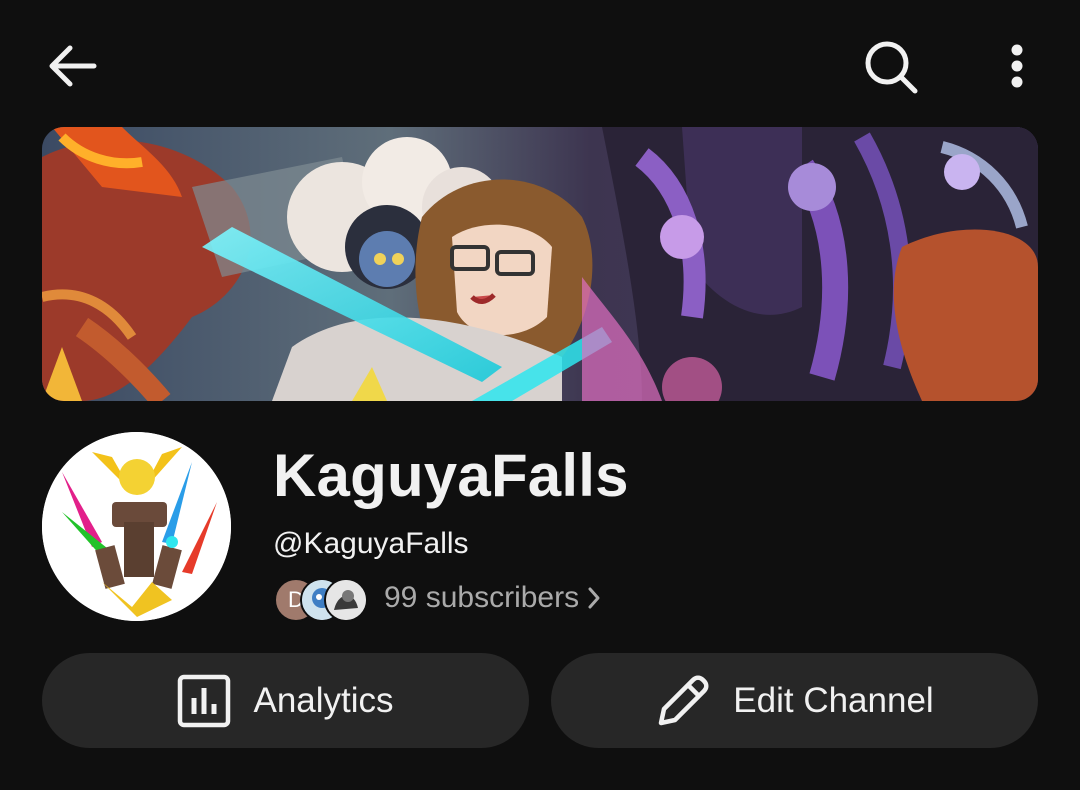  What do you see at coordinates (371, 543) in the screenshot?
I see `channel-handle: @KaguyaFalls` at bounding box center [371, 543].